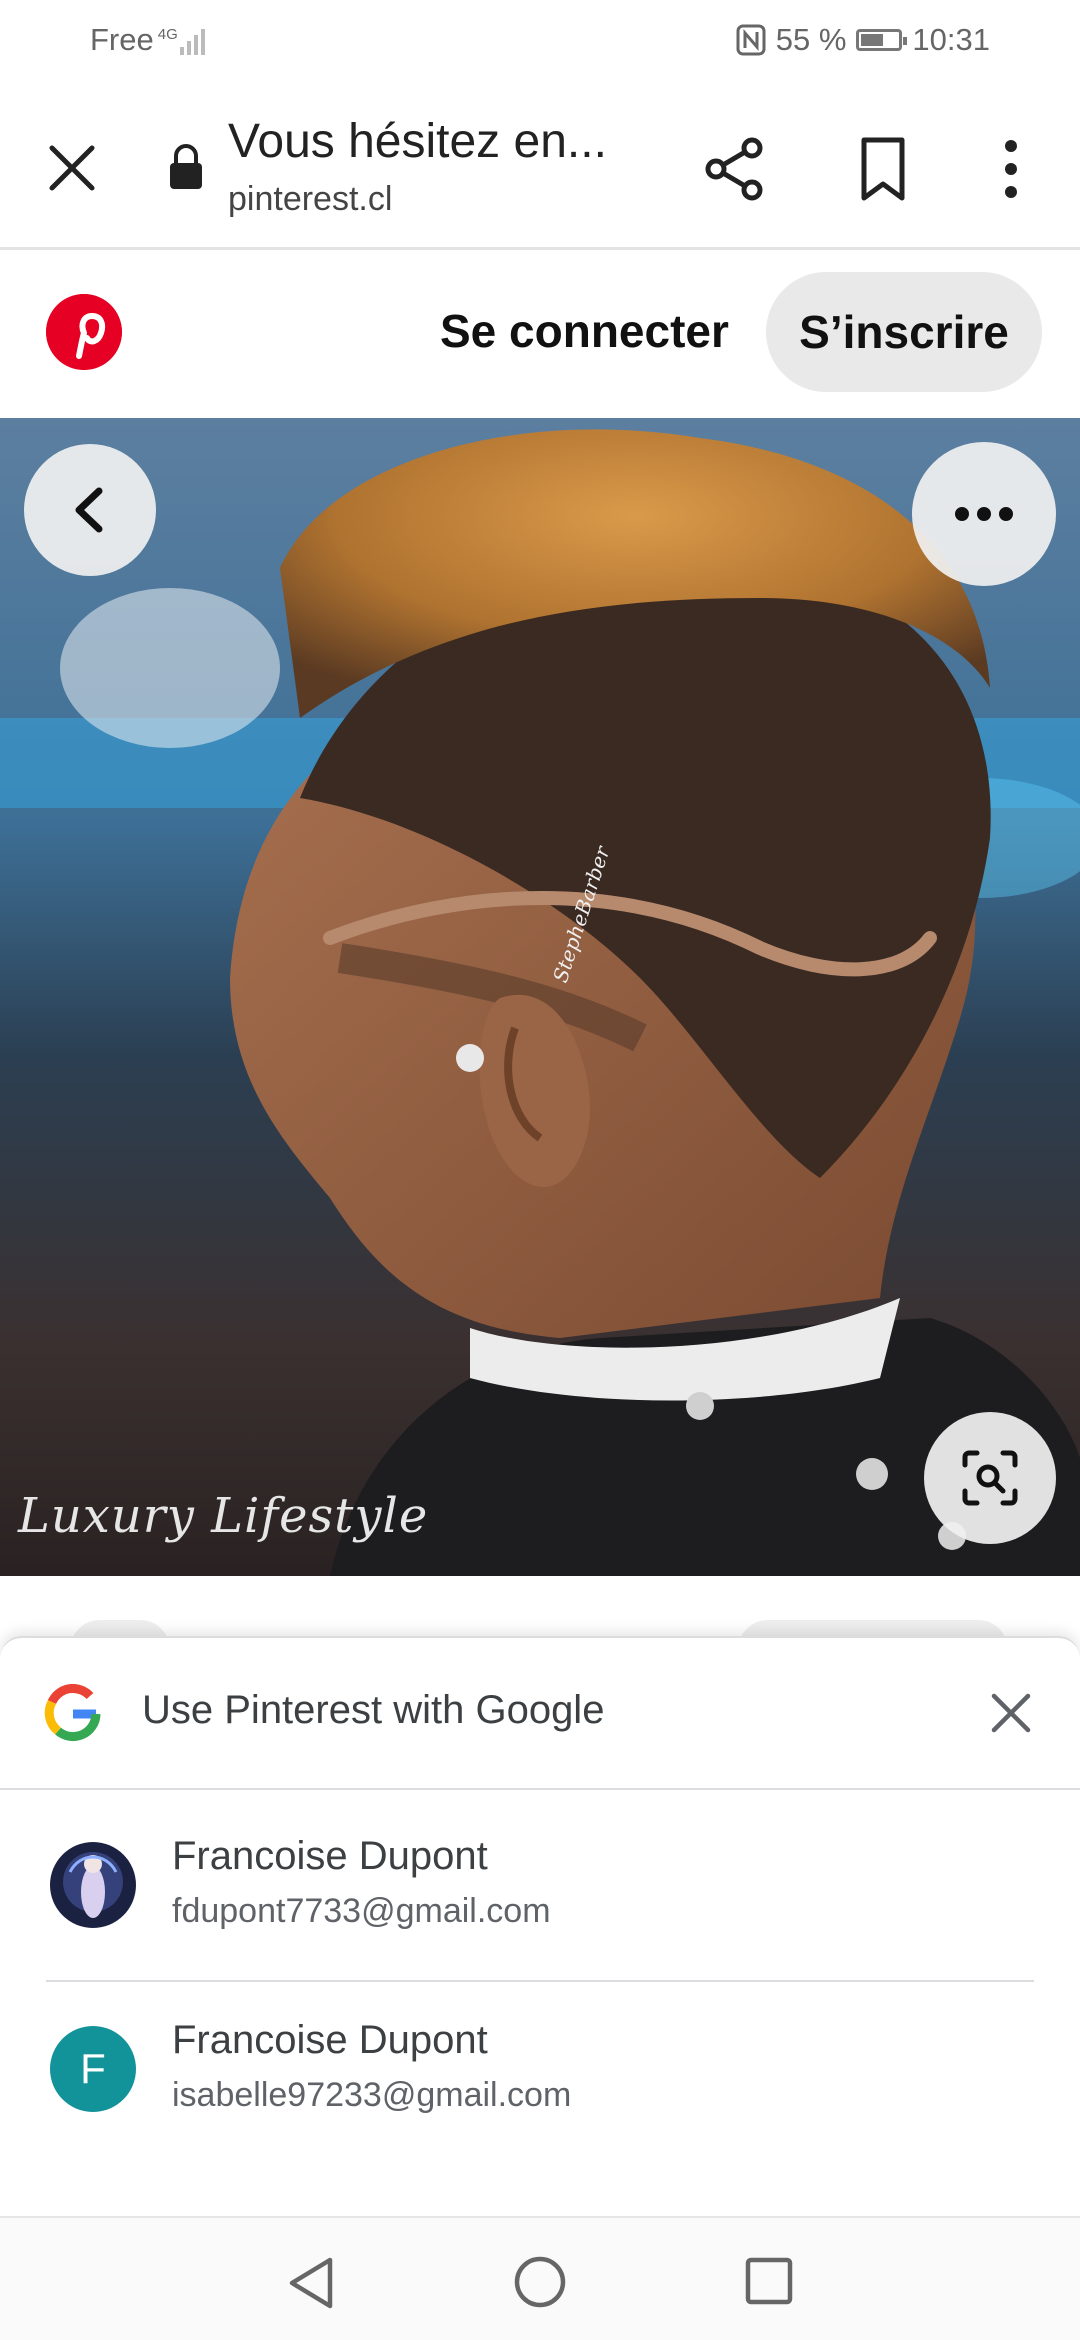 The height and width of the screenshot is (2340, 1080). I want to click on nav-home-icon, so click(540, 2282).